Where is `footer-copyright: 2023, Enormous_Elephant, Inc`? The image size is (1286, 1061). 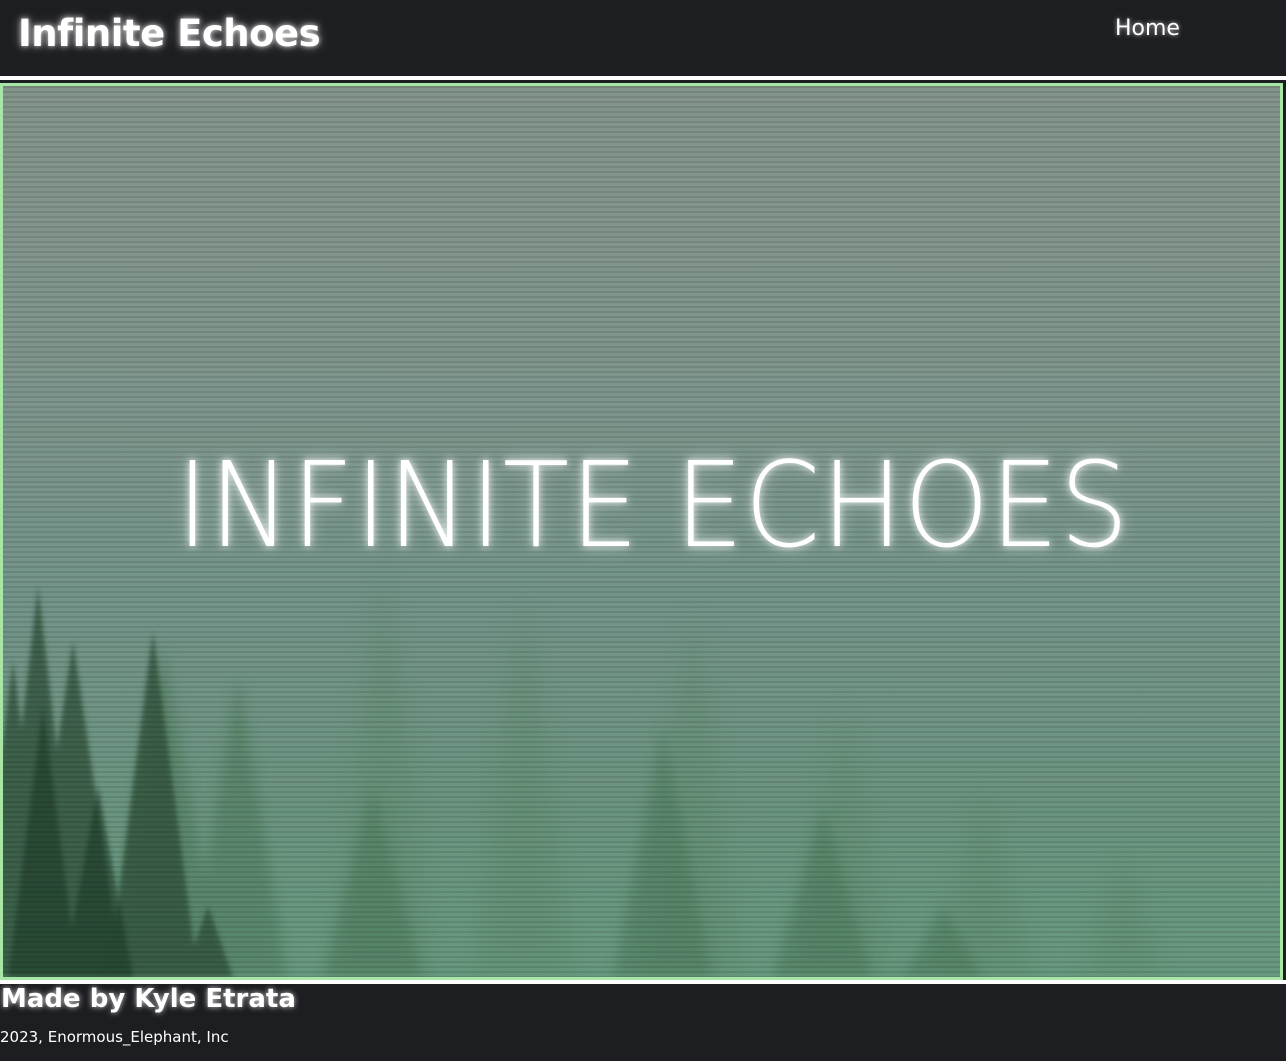
footer-copyright: 2023, Enormous_Elephant, Inc is located at coordinates (114, 1037).